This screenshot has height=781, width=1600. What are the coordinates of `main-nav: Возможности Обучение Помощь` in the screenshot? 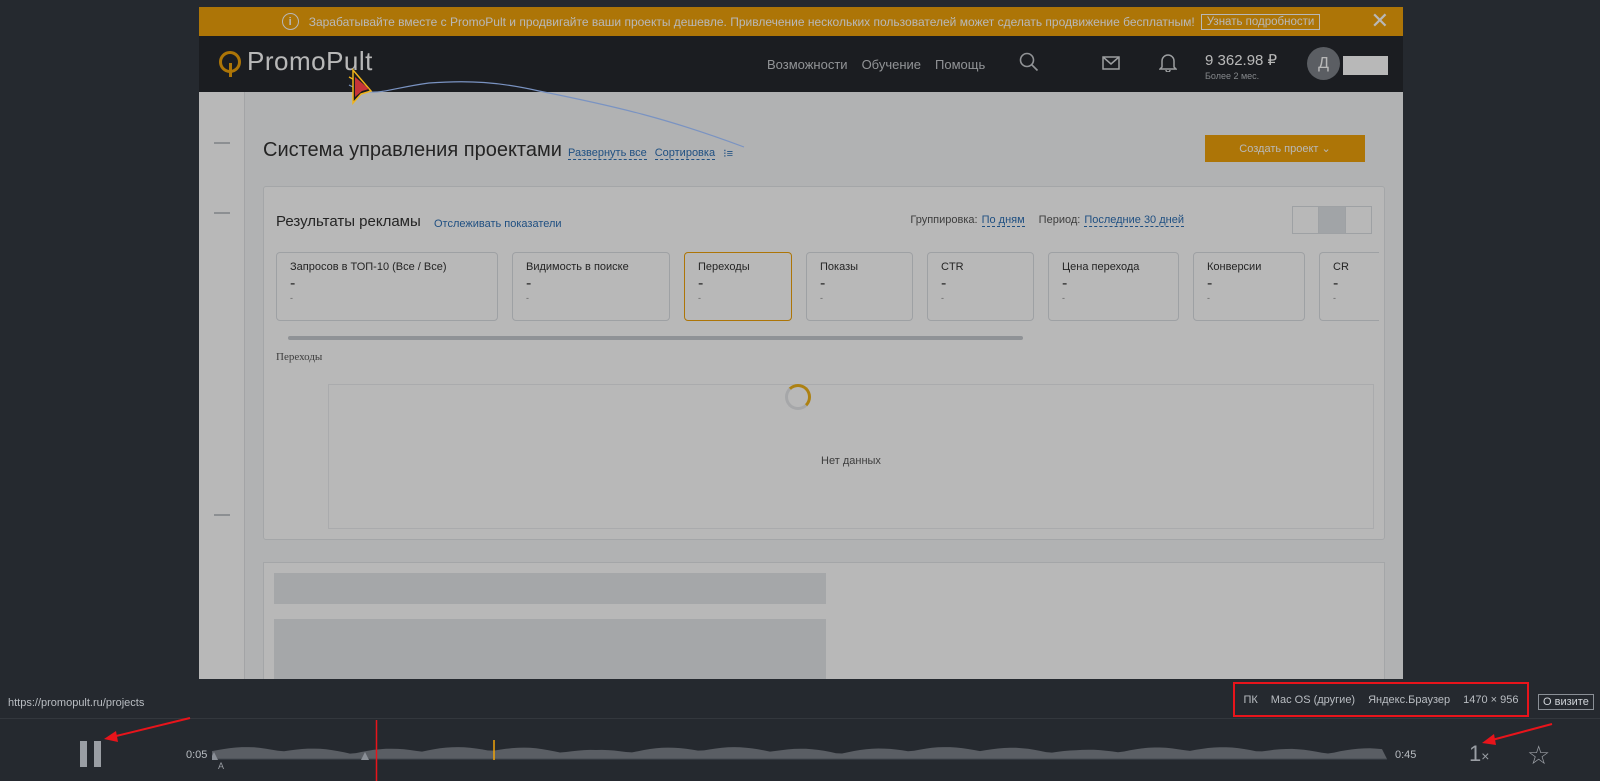 It's located at (876, 64).